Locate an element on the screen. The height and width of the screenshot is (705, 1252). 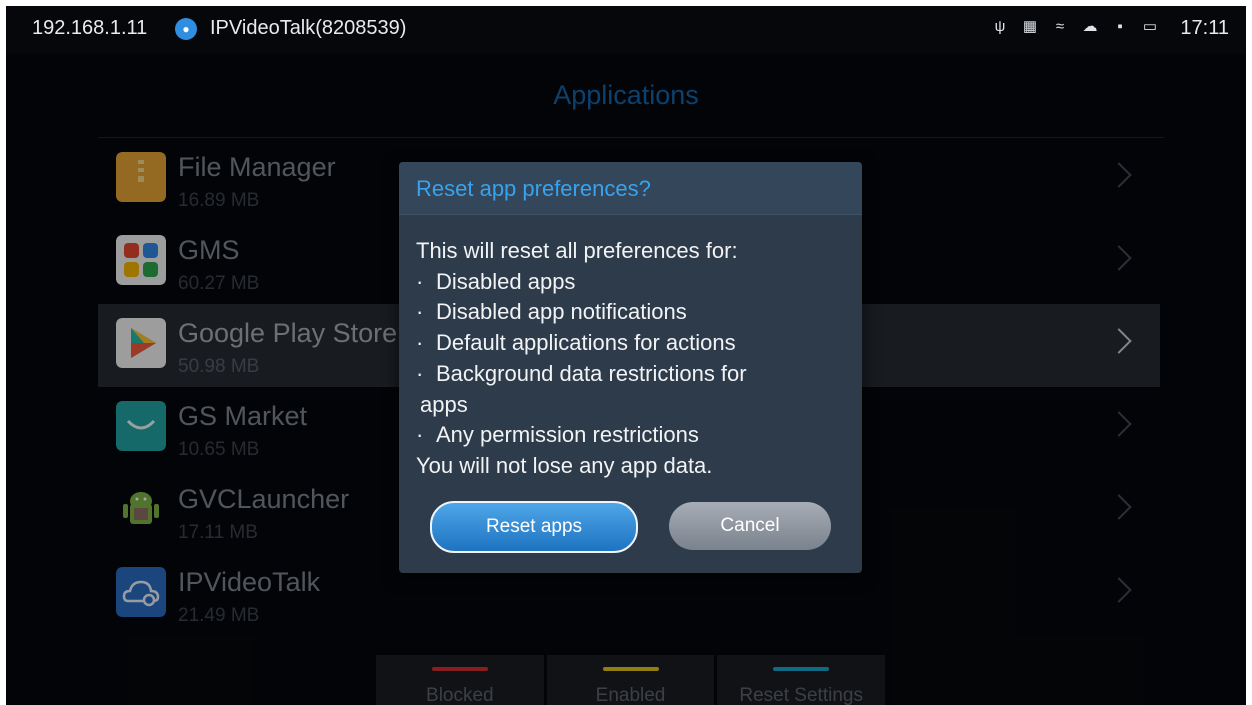
dialog-header: Reset app preferences? is located at coordinates (630, 188).